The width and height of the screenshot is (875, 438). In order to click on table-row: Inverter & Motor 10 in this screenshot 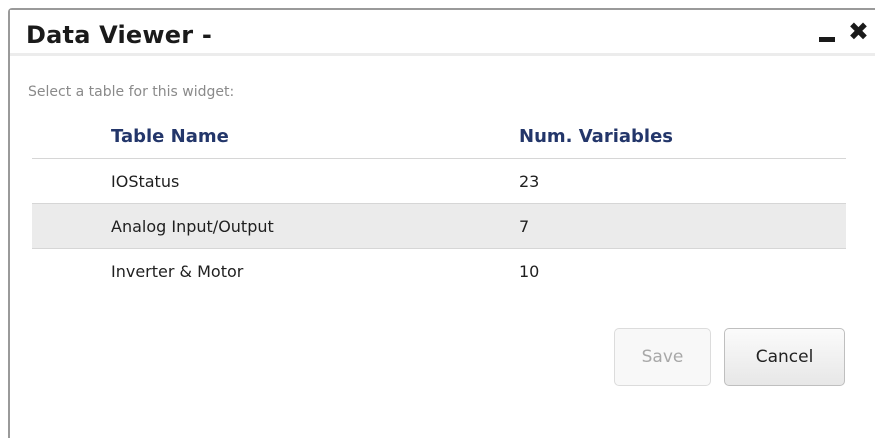, I will do `click(439, 271)`.